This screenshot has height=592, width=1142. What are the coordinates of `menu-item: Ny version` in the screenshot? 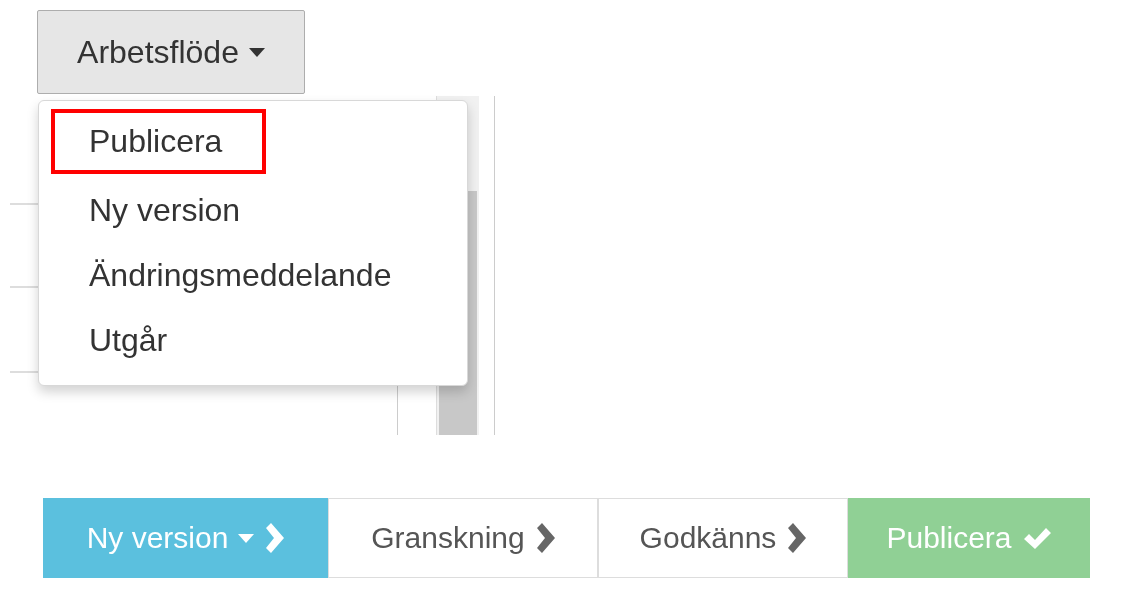 It's located at (168, 210).